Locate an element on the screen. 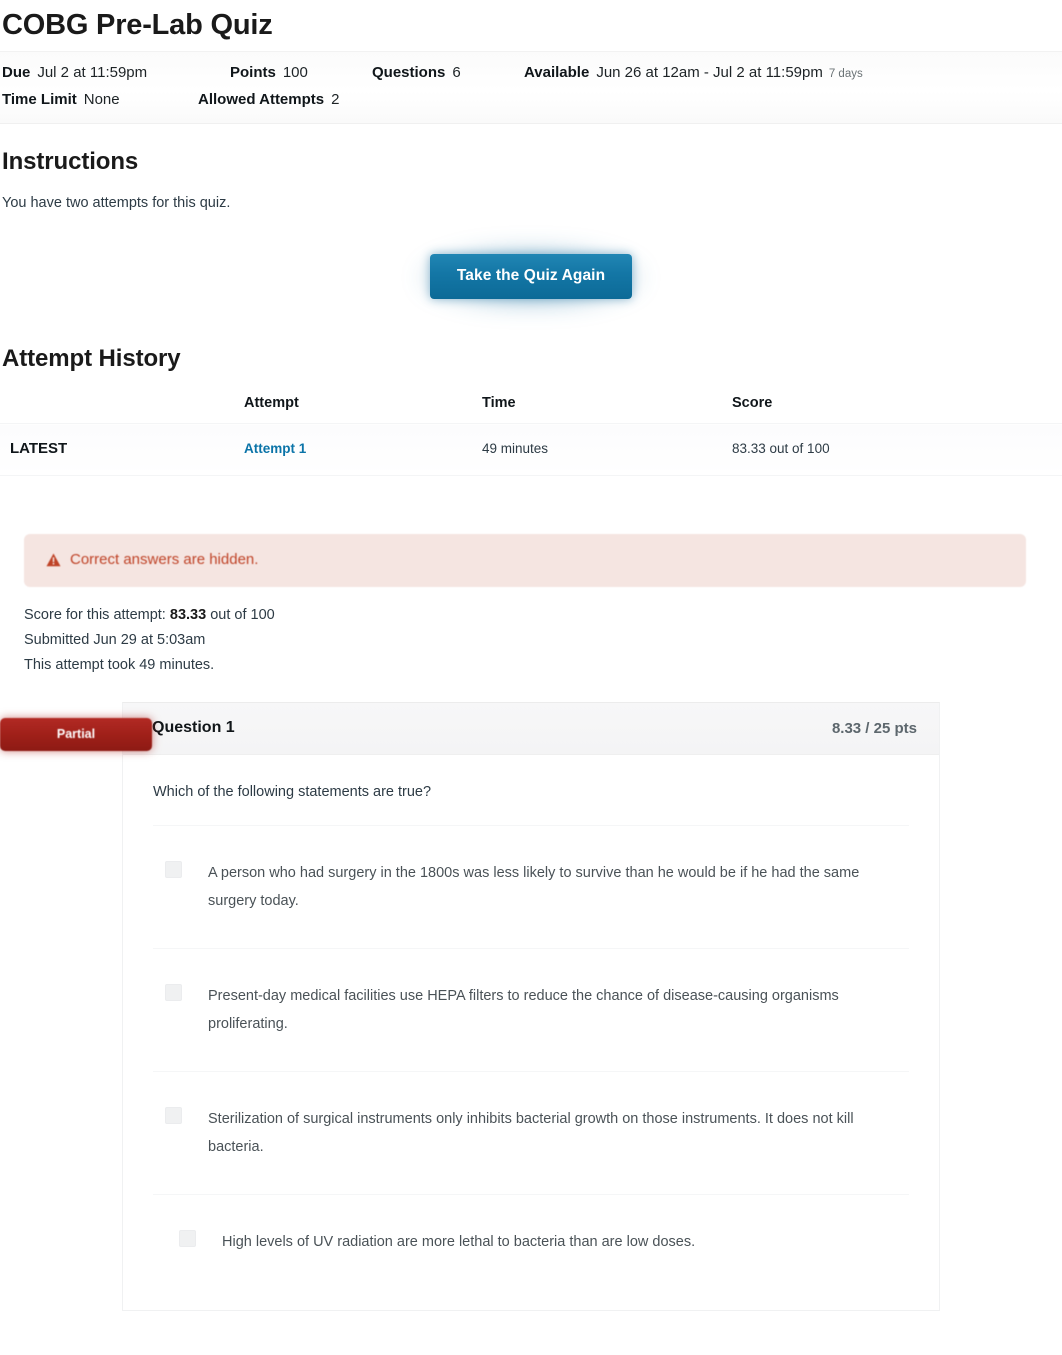  quiz-meta-row-2: Time Limit None Allowed Attempts 2 is located at coordinates (532, 100).